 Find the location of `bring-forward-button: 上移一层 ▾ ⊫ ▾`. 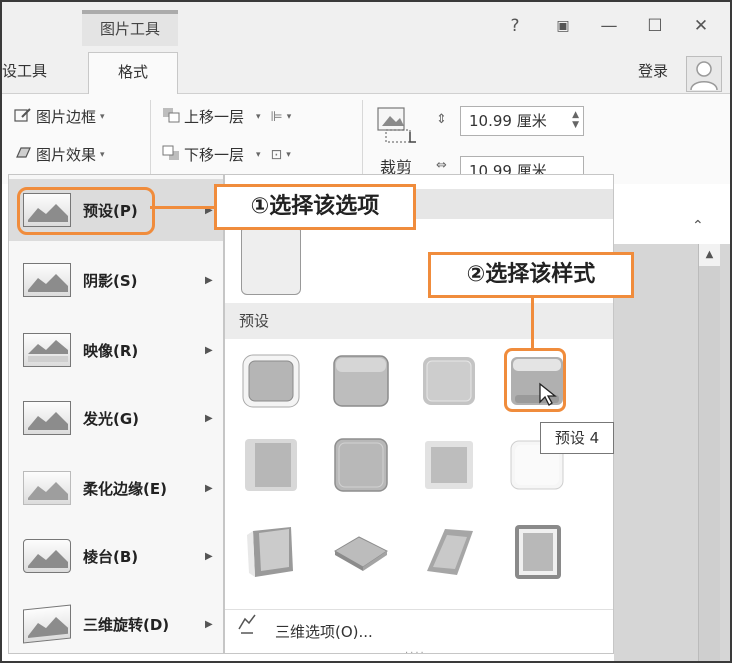

bring-forward-button: 上移一层 ▾ ⊫ ▾ is located at coordinates (226, 116).